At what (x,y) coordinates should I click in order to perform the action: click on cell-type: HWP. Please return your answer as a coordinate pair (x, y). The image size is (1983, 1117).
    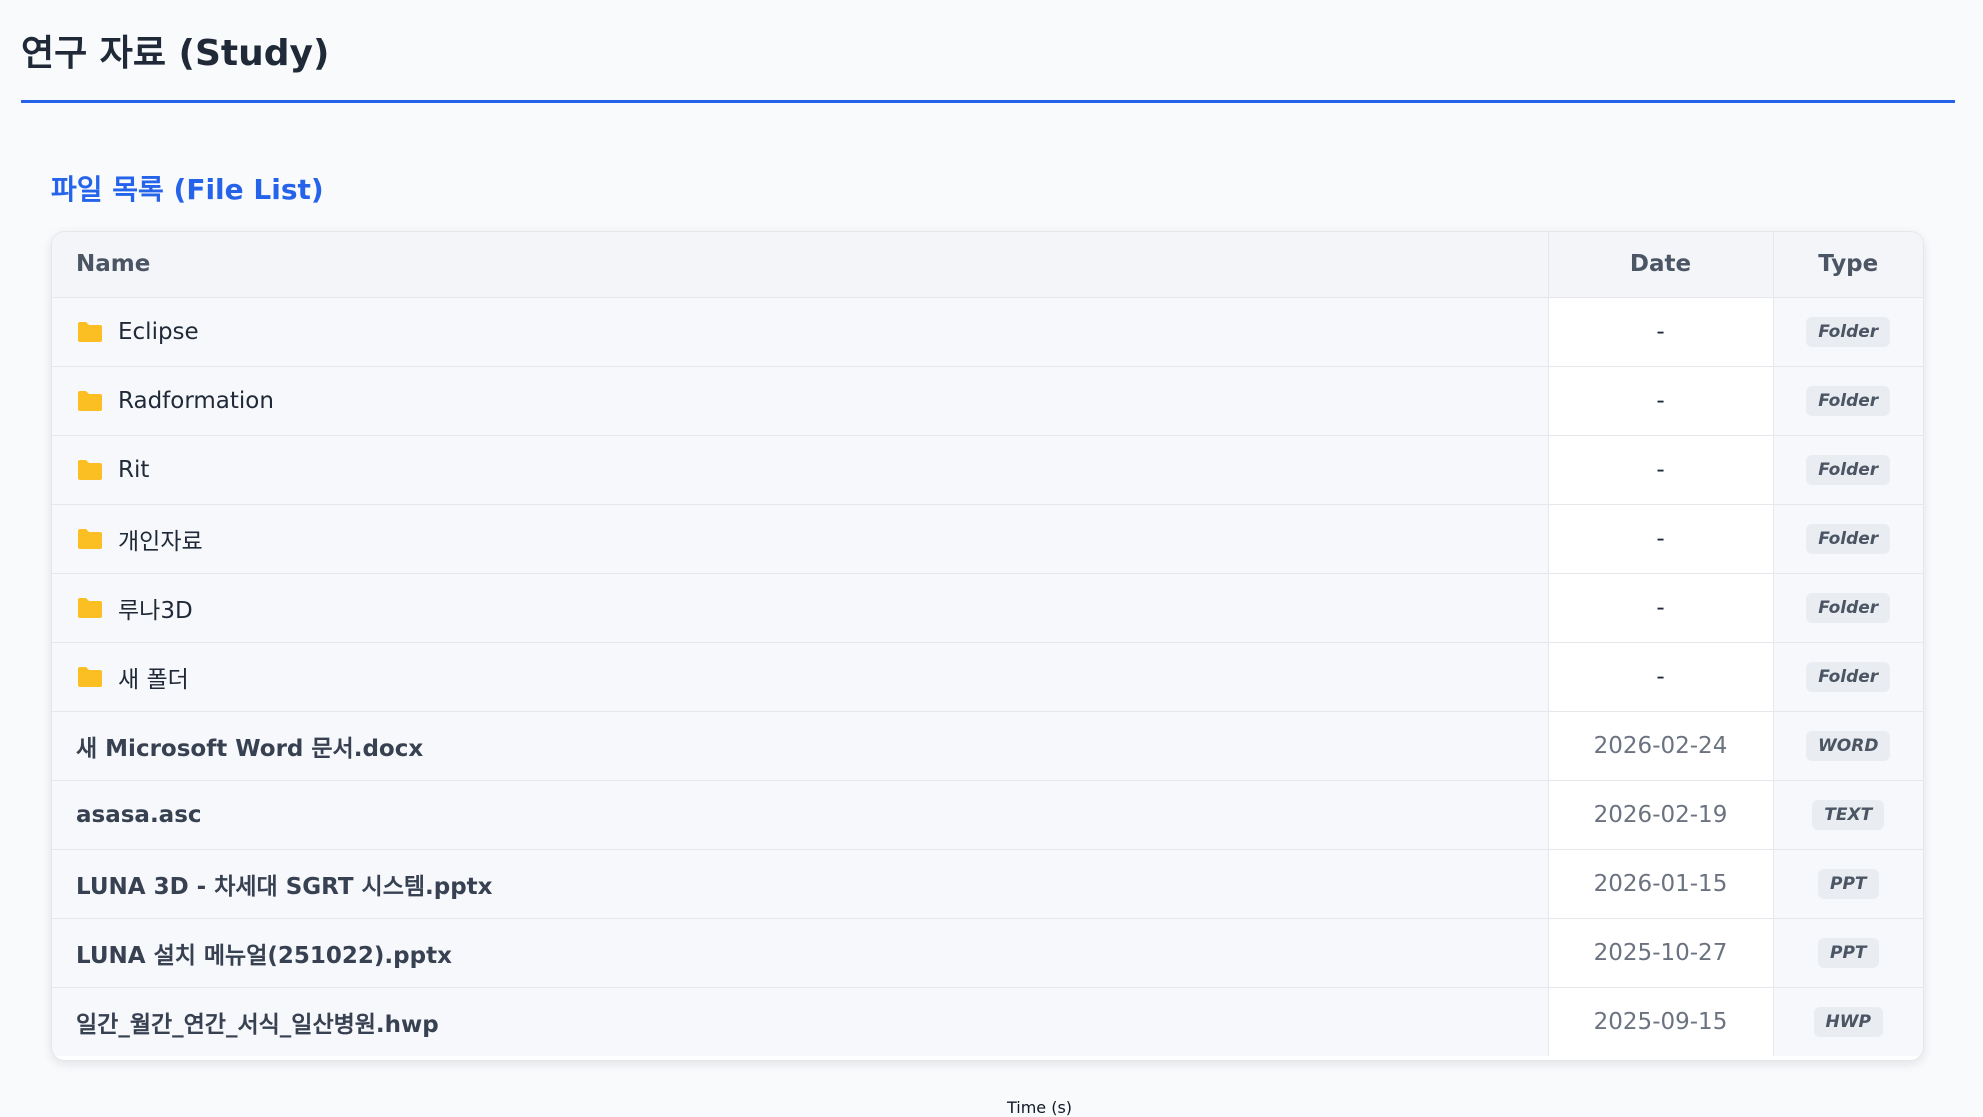
    Looking at the image, I should click on (1847, 1021).